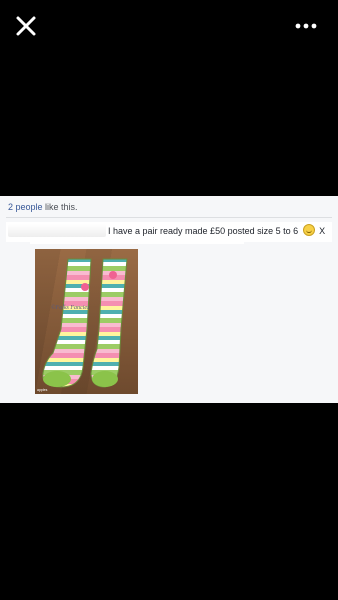  I want to click on smile-emoji-icon, so click(308, 230).